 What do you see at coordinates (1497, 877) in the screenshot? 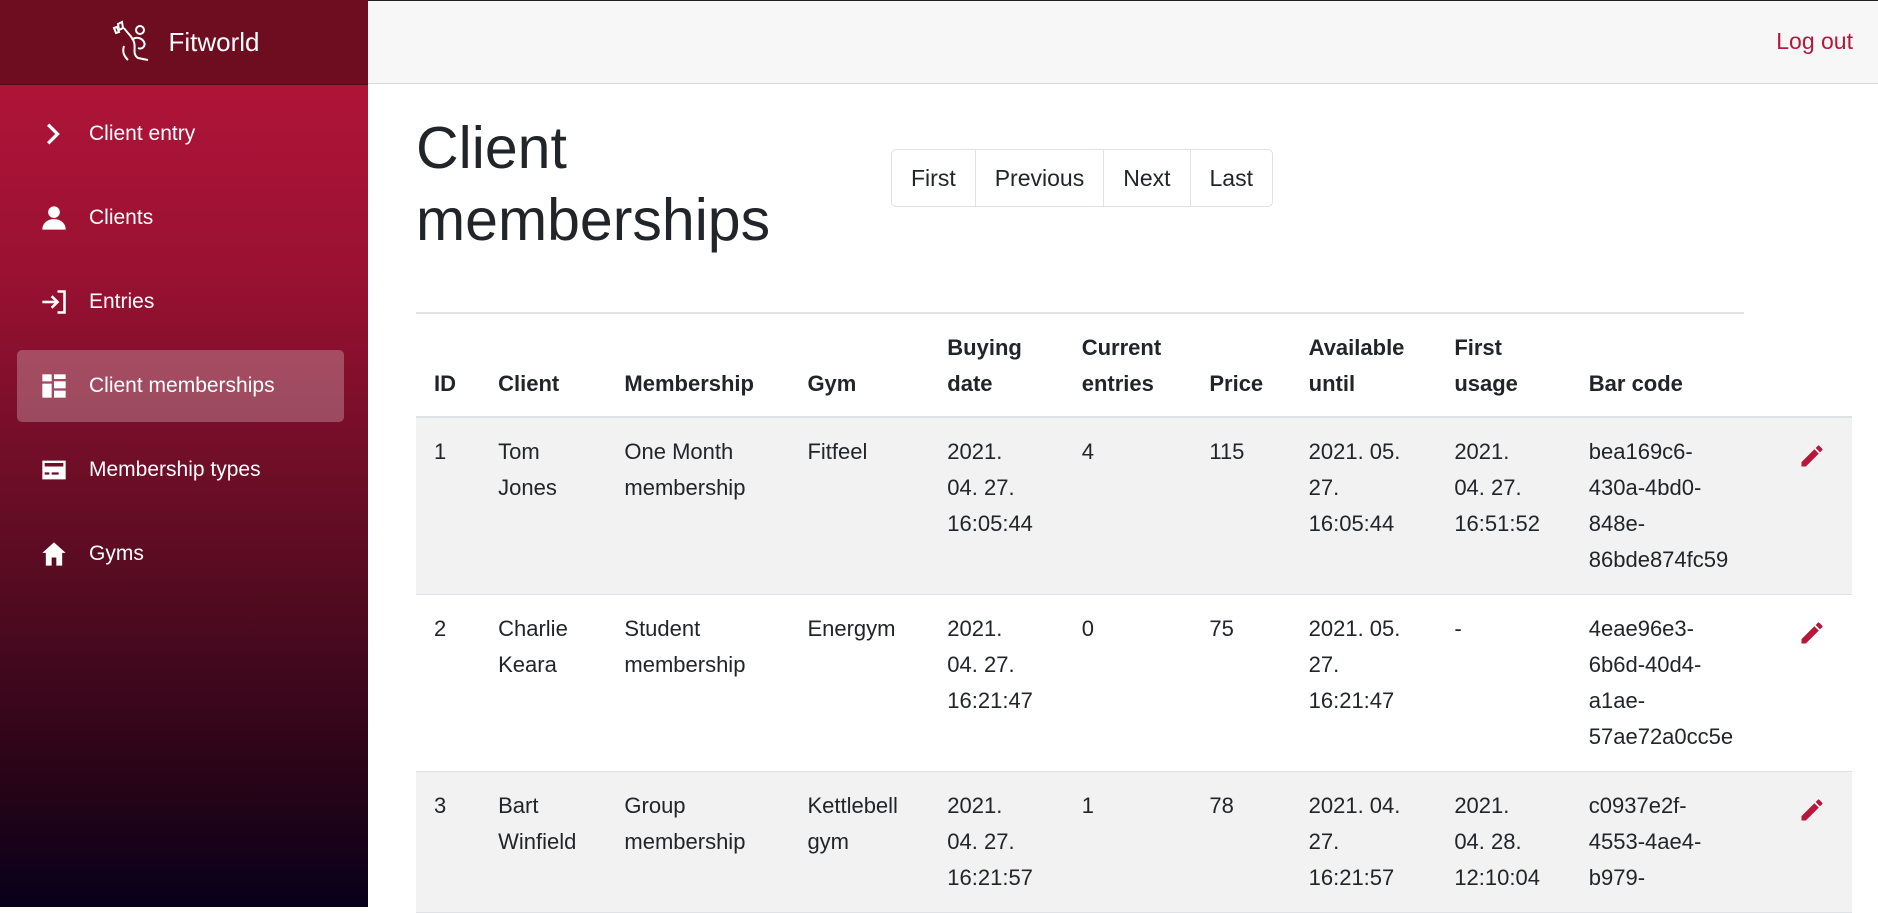
I see `cell-line: 12:10:04` at bounding box center [1497, 877].